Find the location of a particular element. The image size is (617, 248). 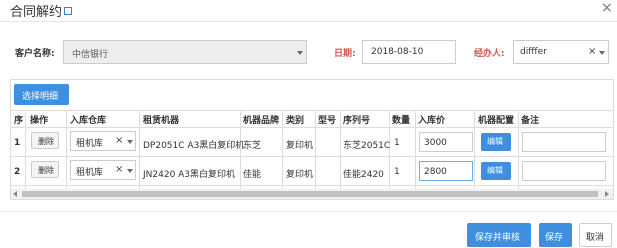

price-input-value: 3000 is located at coordinates (435, 143).